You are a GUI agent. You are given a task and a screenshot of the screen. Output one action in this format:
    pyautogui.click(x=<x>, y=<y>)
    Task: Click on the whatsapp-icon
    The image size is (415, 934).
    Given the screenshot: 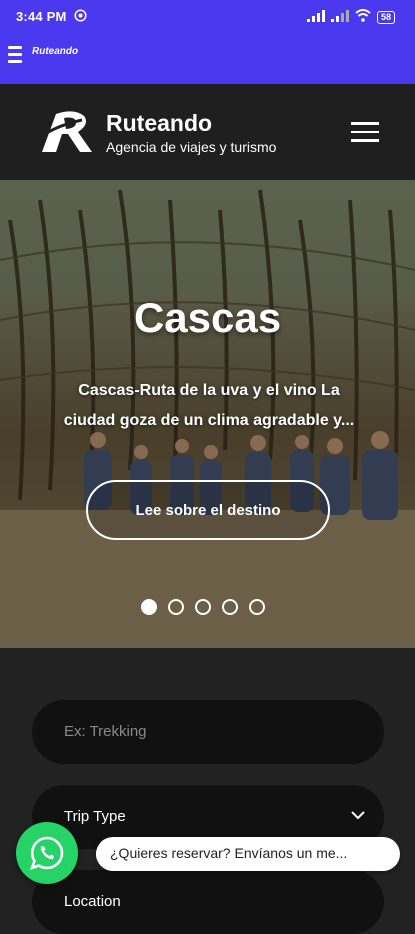 What is the action you would take?
    pyautogui.click(x=46, y=853)
    